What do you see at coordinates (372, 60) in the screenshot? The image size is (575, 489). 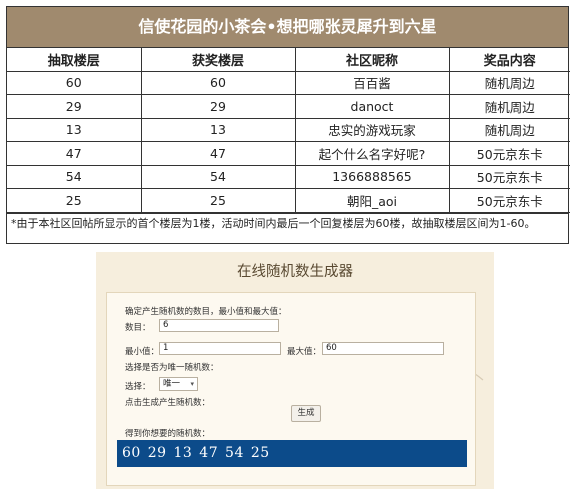 I see `column-header-nickname: 社区昵称` at bounding box center [372, 60].